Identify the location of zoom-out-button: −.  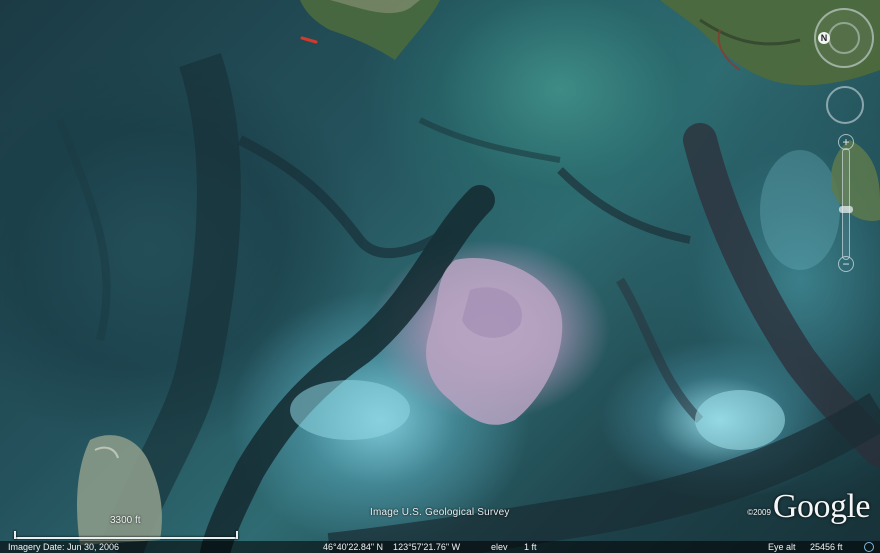
(846, 264).